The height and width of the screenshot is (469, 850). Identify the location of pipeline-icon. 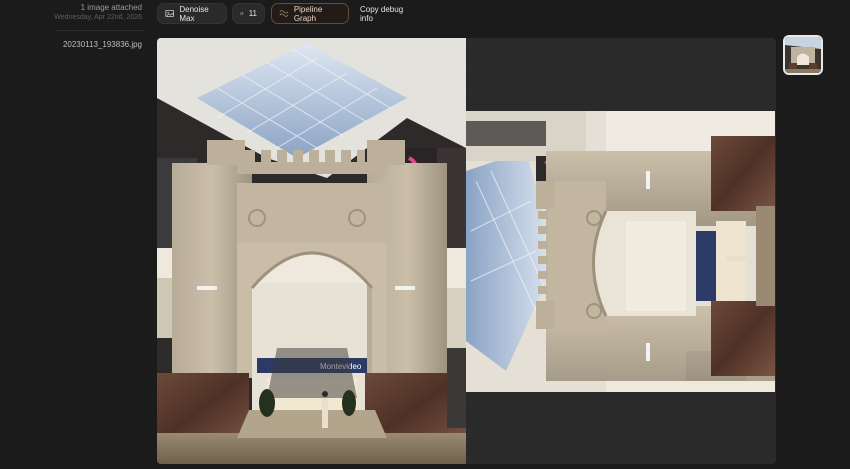
(284, 13).